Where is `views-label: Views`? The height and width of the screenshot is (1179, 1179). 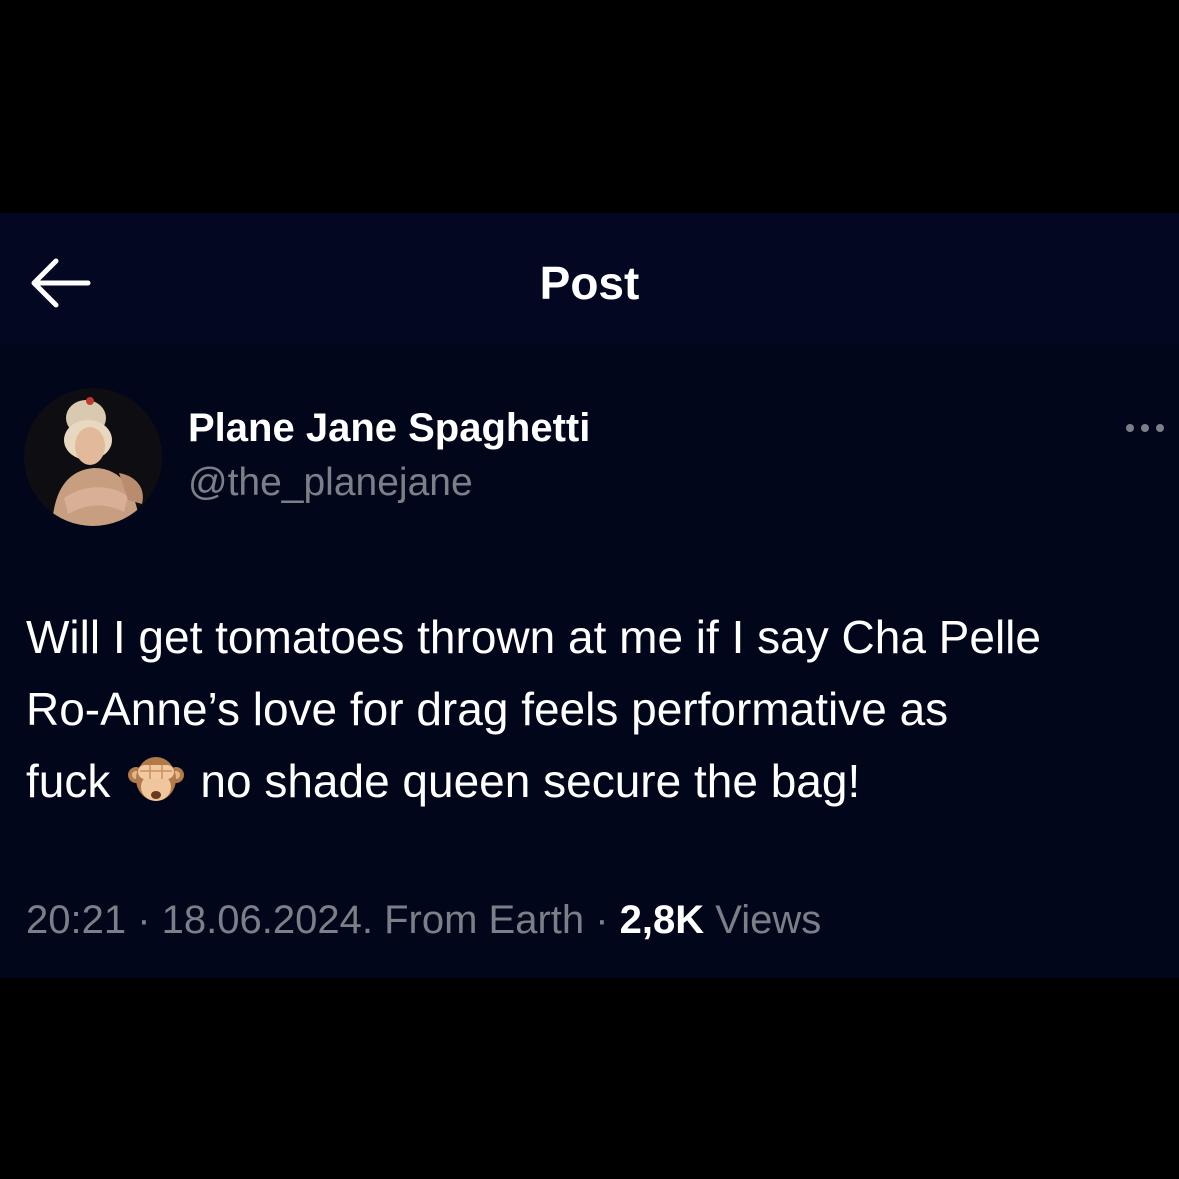
views-label: Views is located at coordinates (763, 920).